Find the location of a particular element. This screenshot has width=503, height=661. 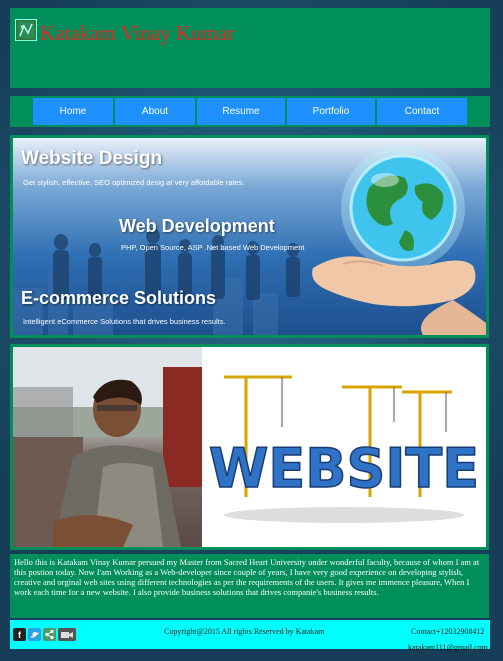

main-nav: Home About Resume Portfolio Contact is located at coordinates (250, 111).